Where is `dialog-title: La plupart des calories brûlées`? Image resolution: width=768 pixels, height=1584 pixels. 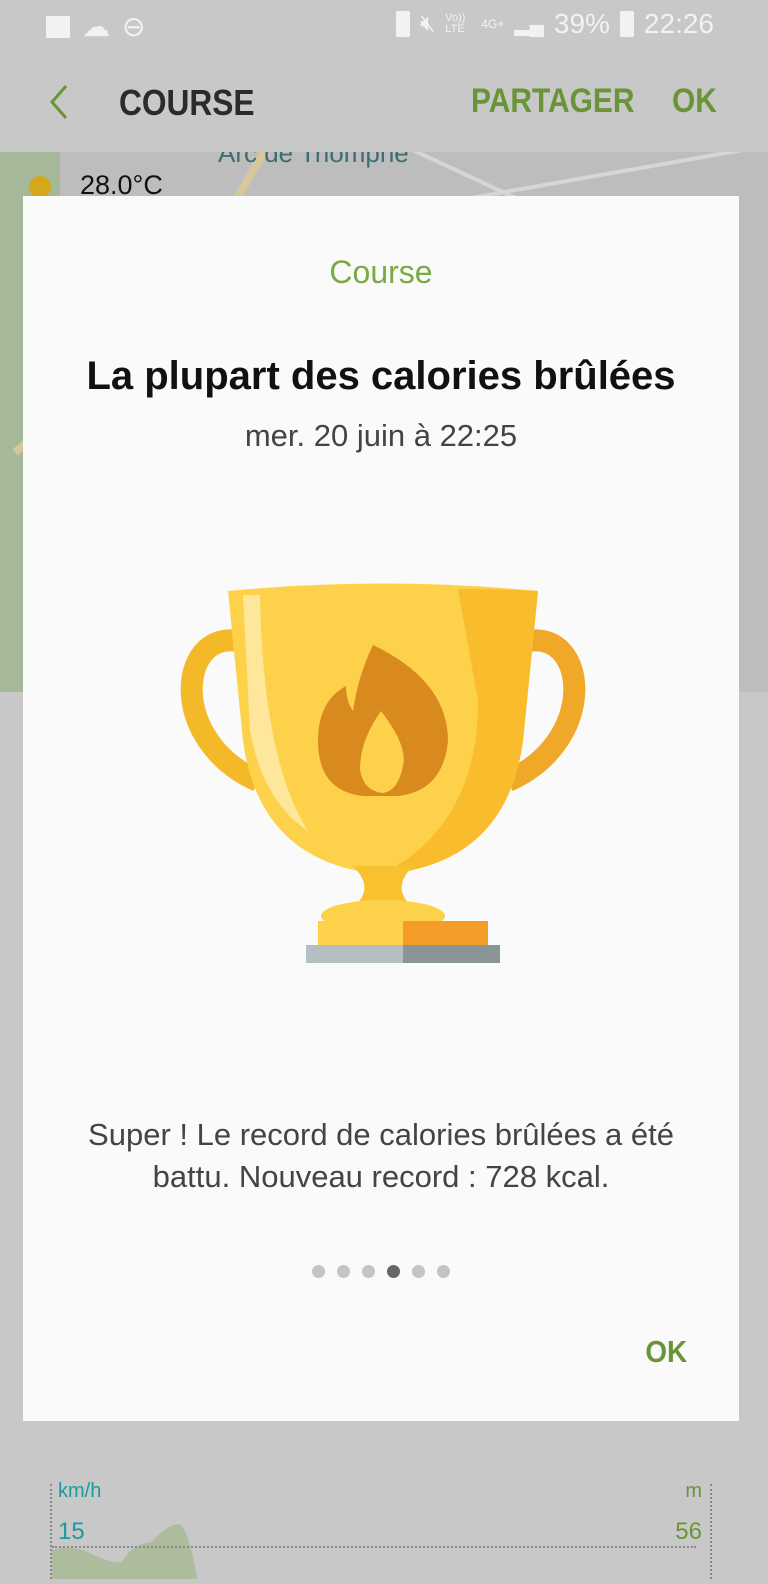 dialog-title: La plupart des calories brûlées is located at coordinates (381, 376).